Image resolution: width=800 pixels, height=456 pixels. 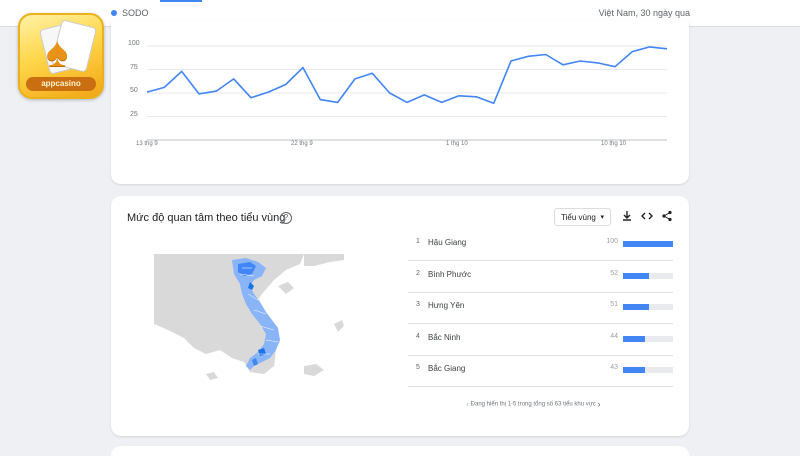 I want to click on section-title: Mức độ quan tâm theo tiểu vùng, so click(x=206, y=218).